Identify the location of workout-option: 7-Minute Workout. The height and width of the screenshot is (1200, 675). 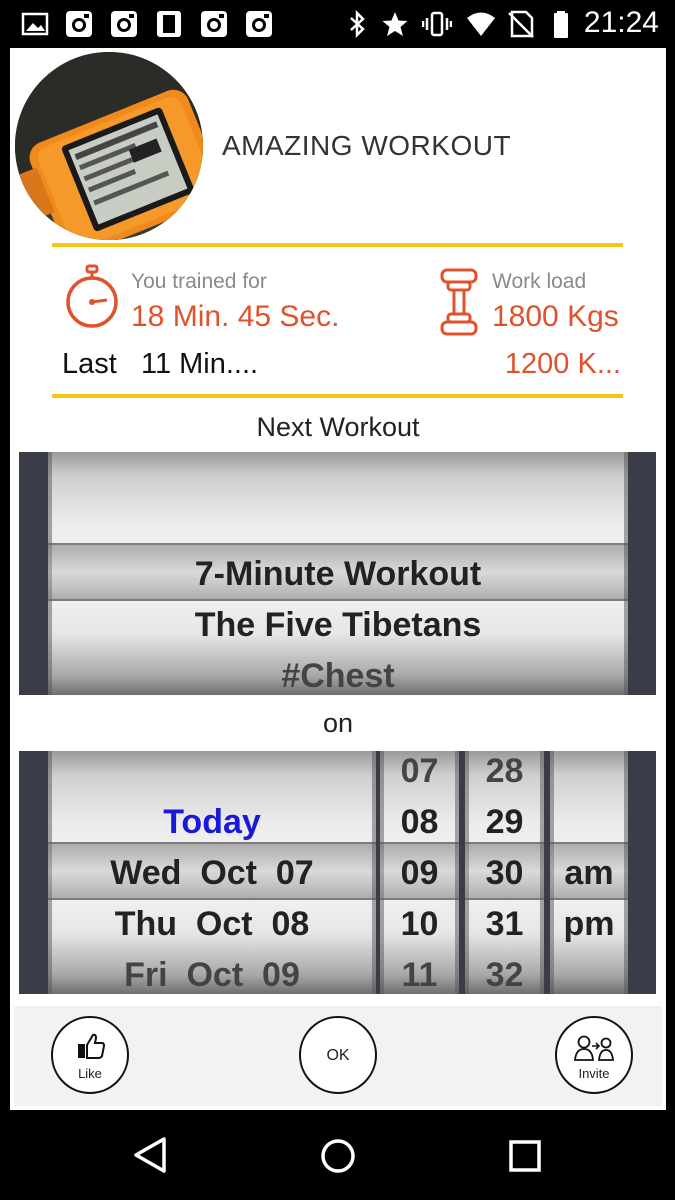
(338, 574).